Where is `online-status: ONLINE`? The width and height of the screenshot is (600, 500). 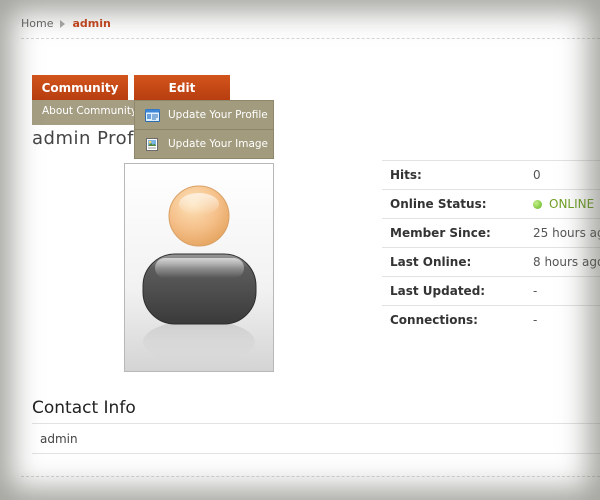
online-status: ONLINE is located at coordinates (563, 204).